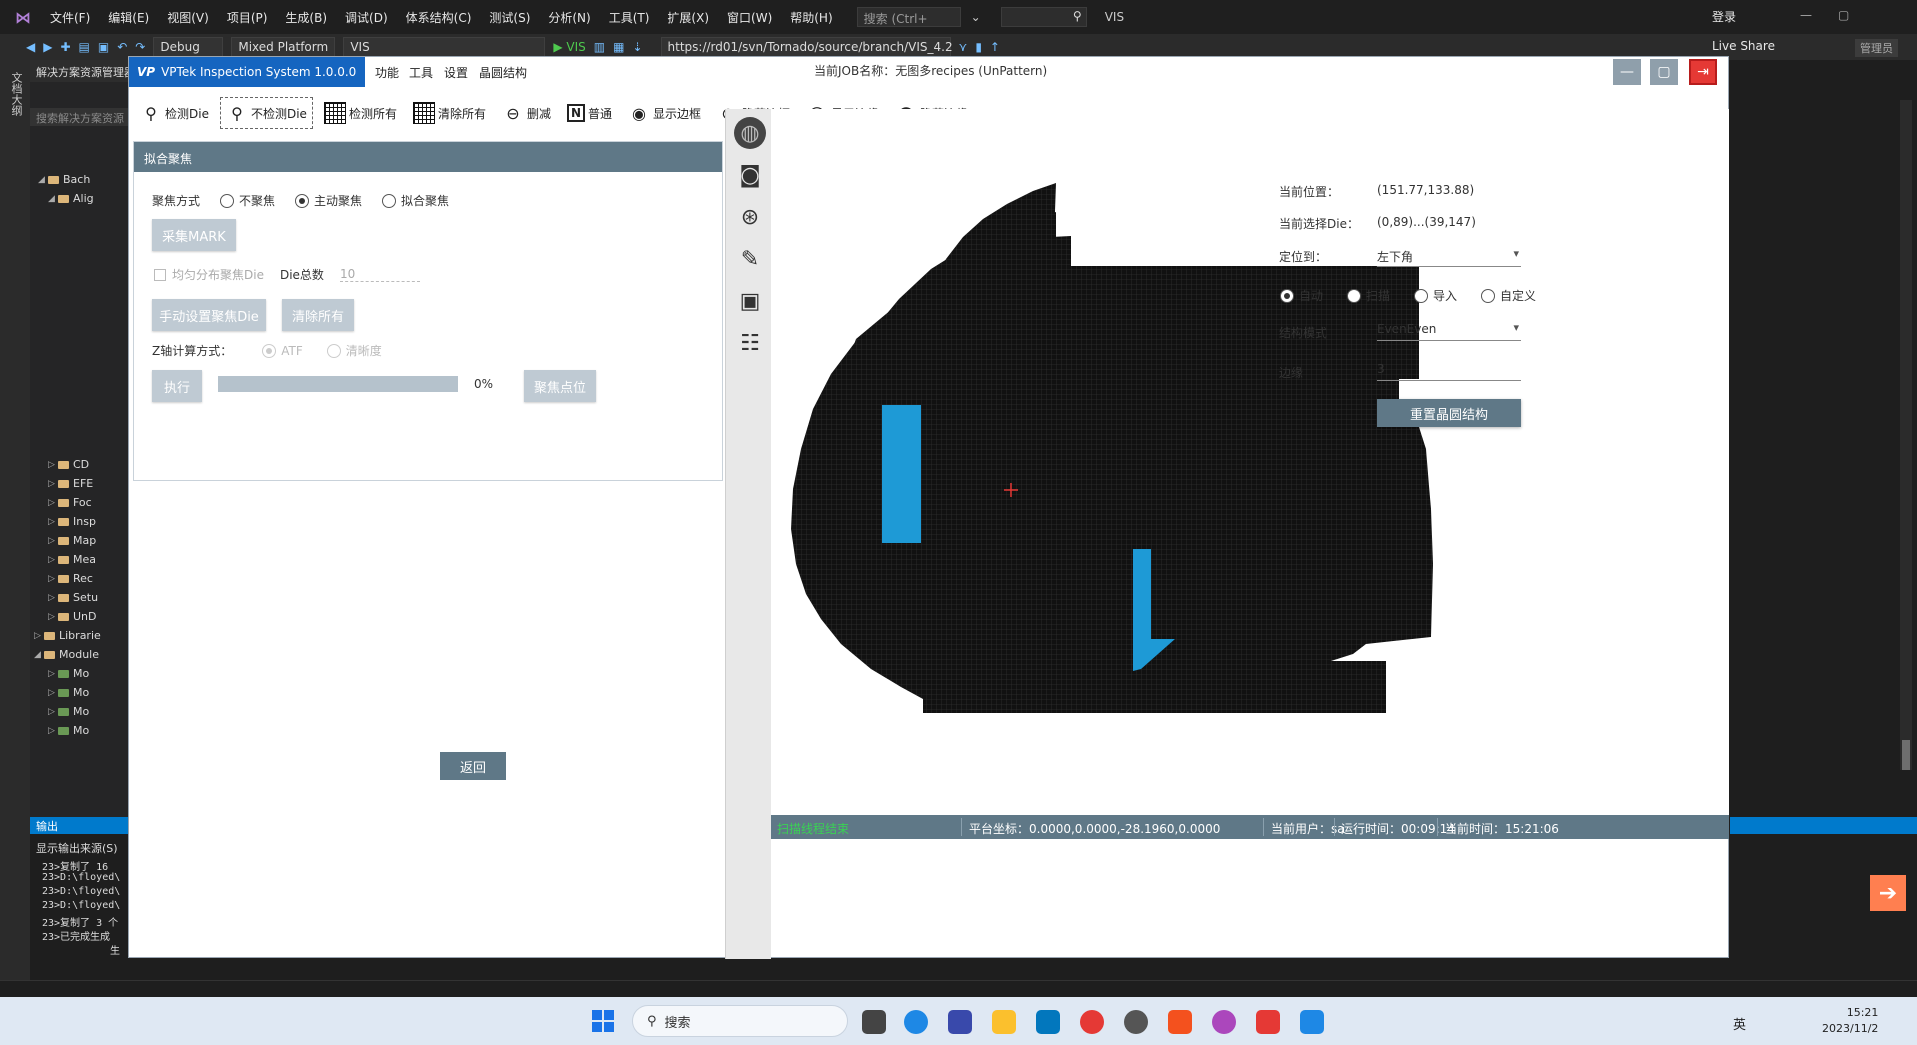 The height and width of the screenshot is (1045, 1917). What do you see at coordinates (995, 47) in the screenshot?
I see `arrow-up-icon: ↑` at bounding box center [995, 47].